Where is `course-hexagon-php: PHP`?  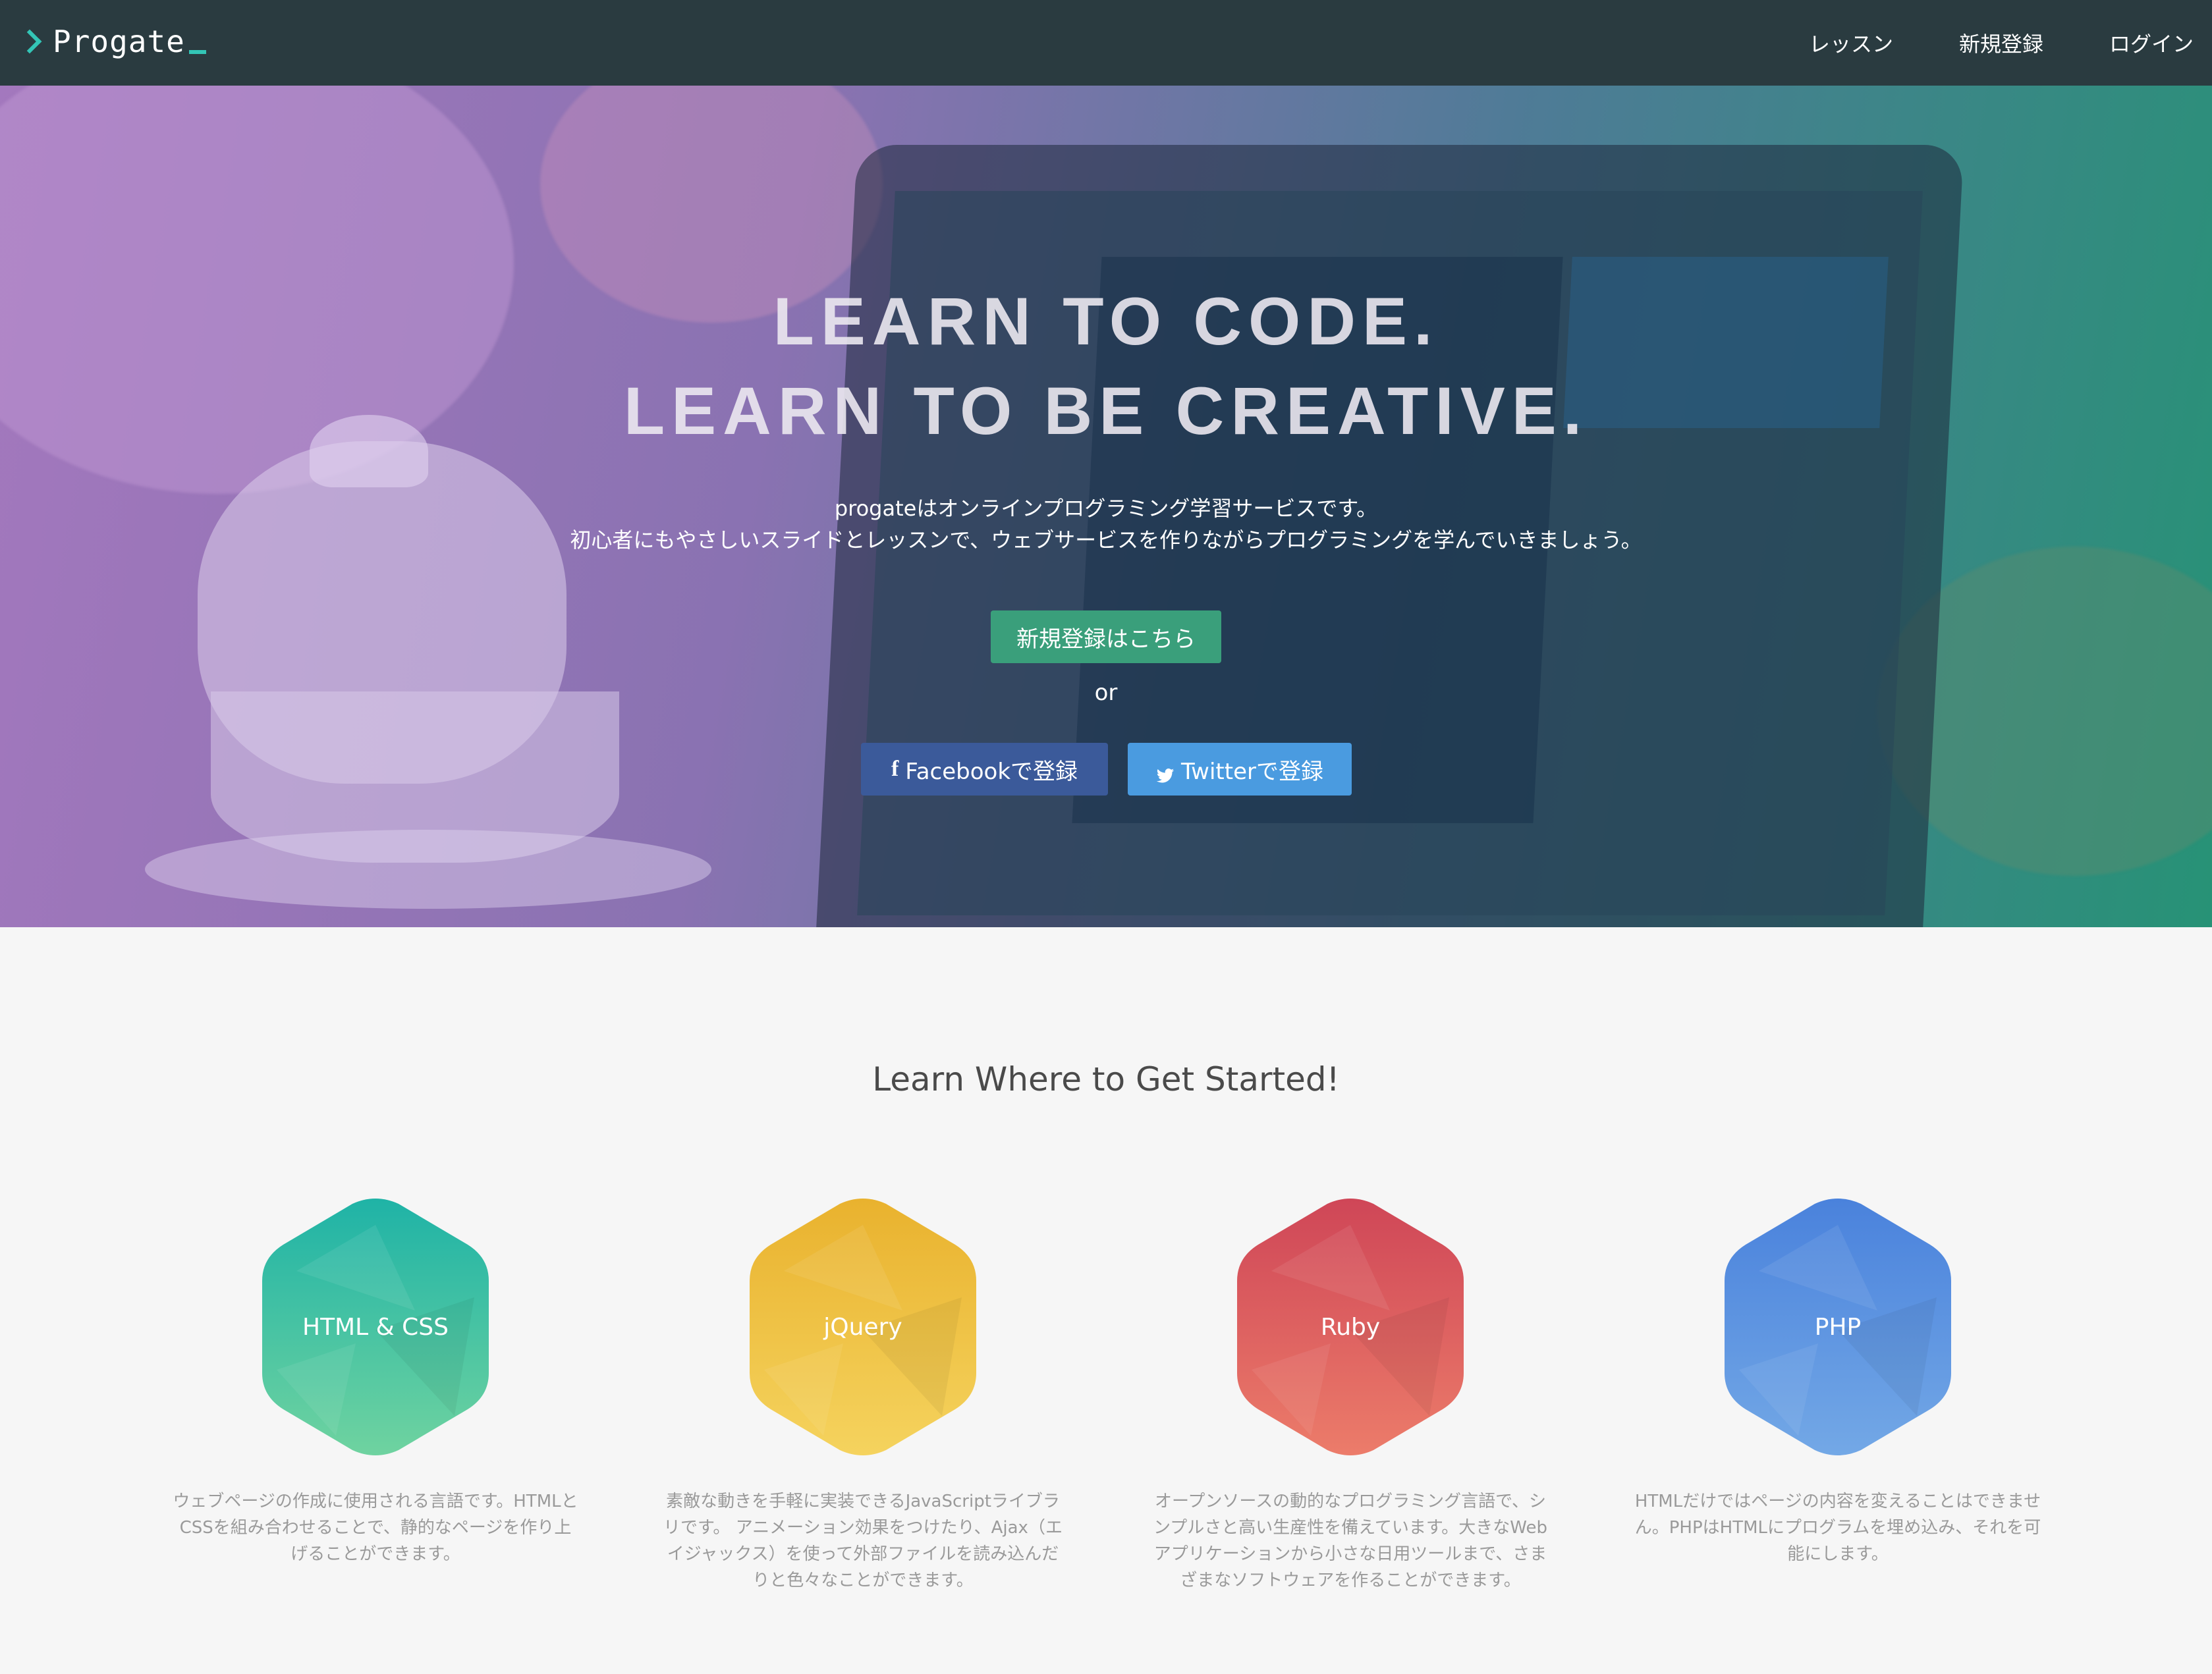 course-hexagon-php: PHP is located at coordinates (1837, 1327).